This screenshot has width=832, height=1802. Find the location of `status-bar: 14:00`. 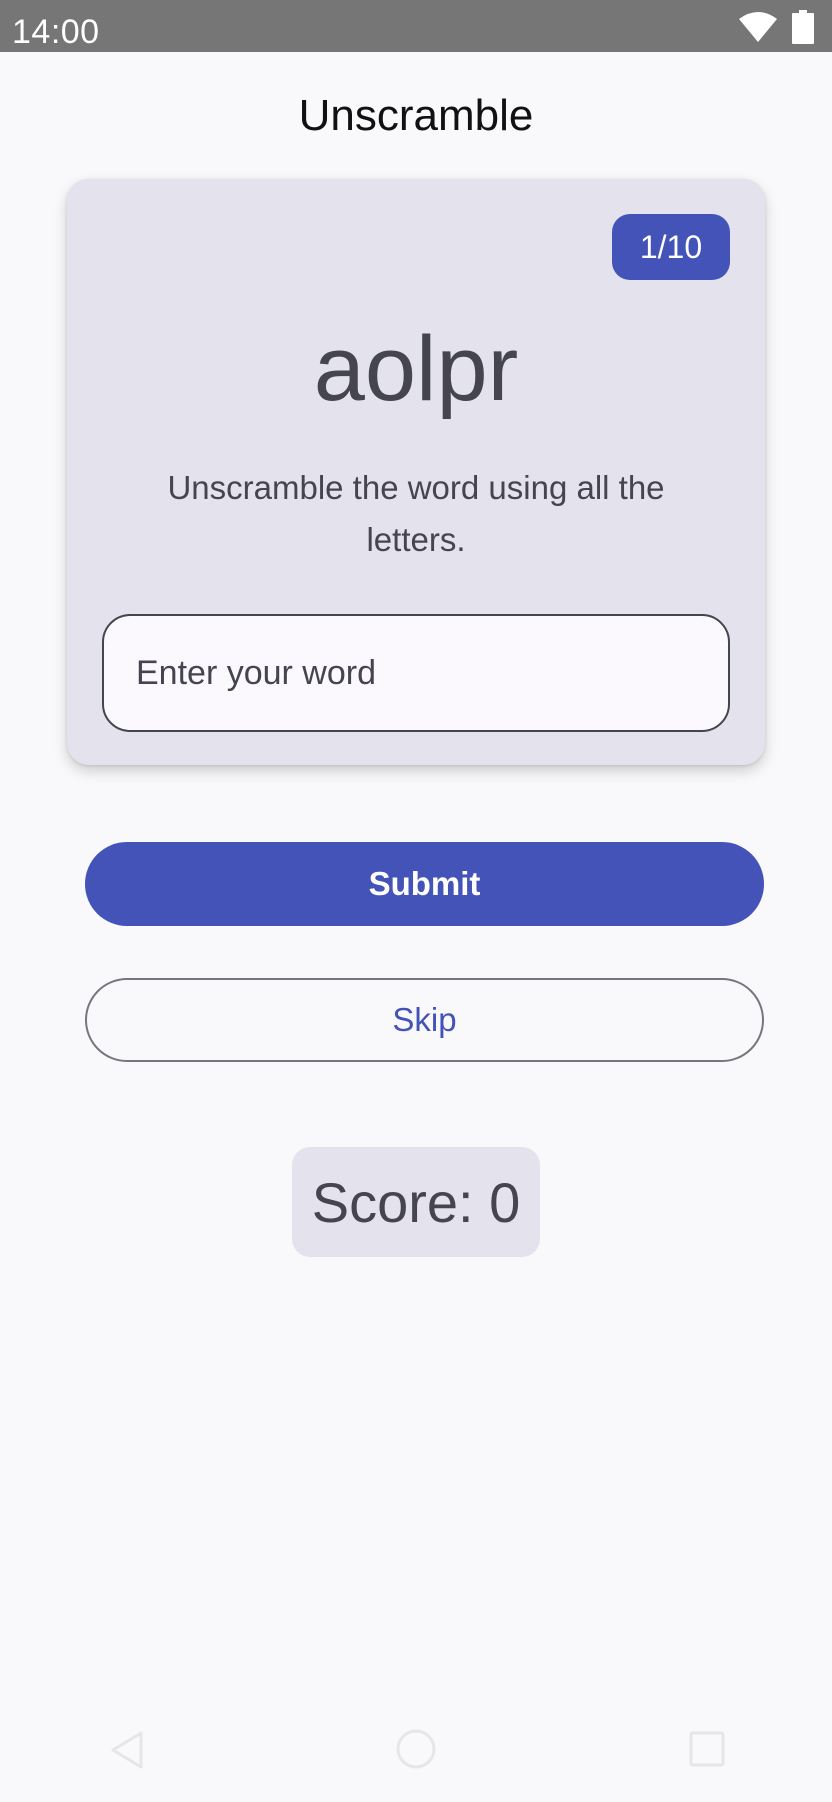

status-bar: 14:00 is located at coordinates (416, 26).